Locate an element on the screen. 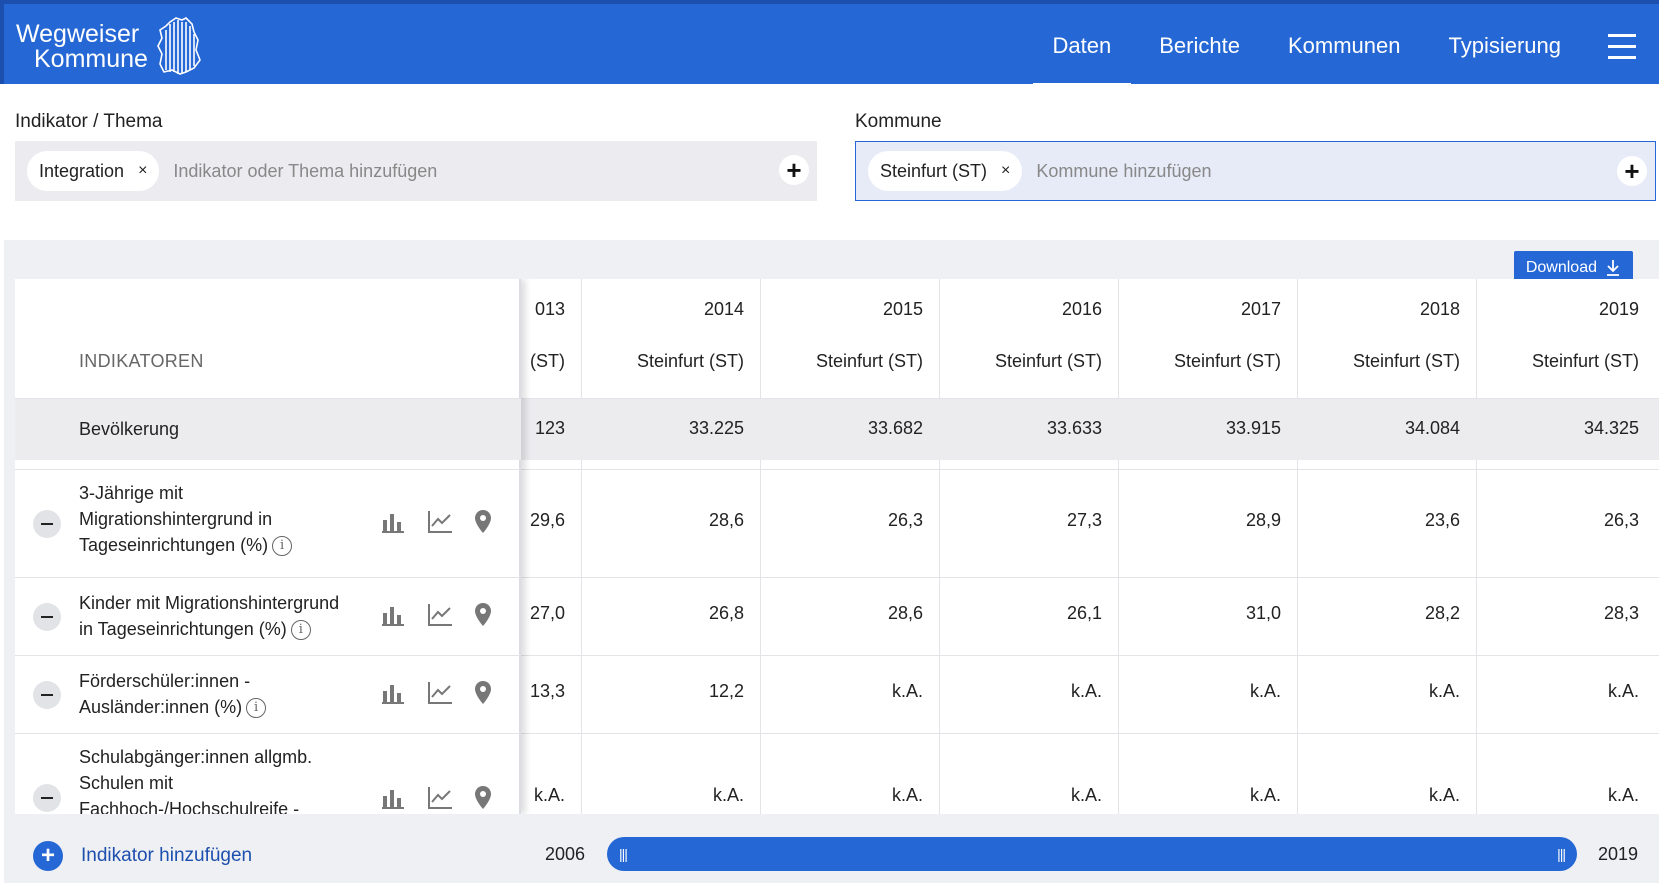 The image size is (1659, 883). kommune-header: (ST) is located at coordinates (547, 361).